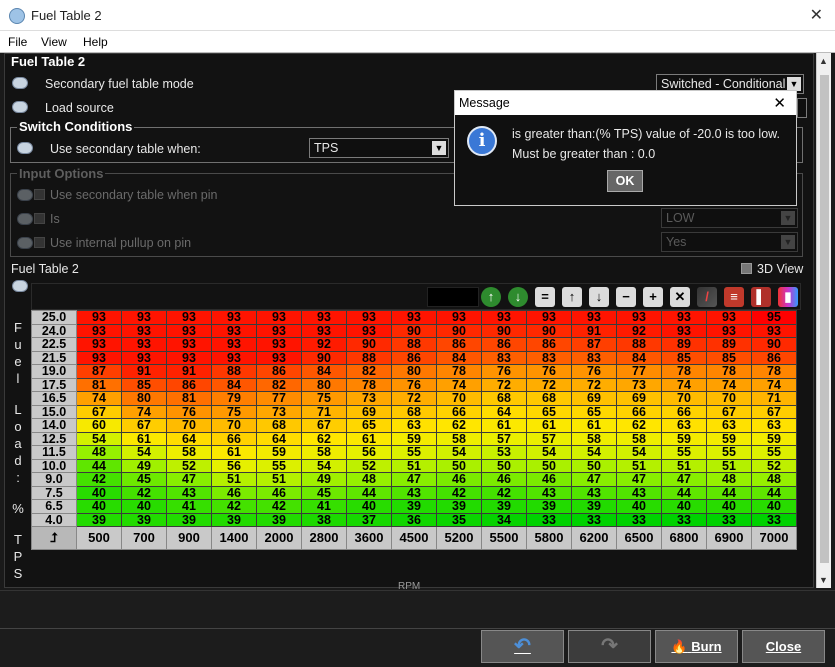 The width and height of the screenshot is (835, 667). What do you see at coordinates (774, 398) in the screenshot?
I see `table-cell: 71` at bounding box center [774, 398].